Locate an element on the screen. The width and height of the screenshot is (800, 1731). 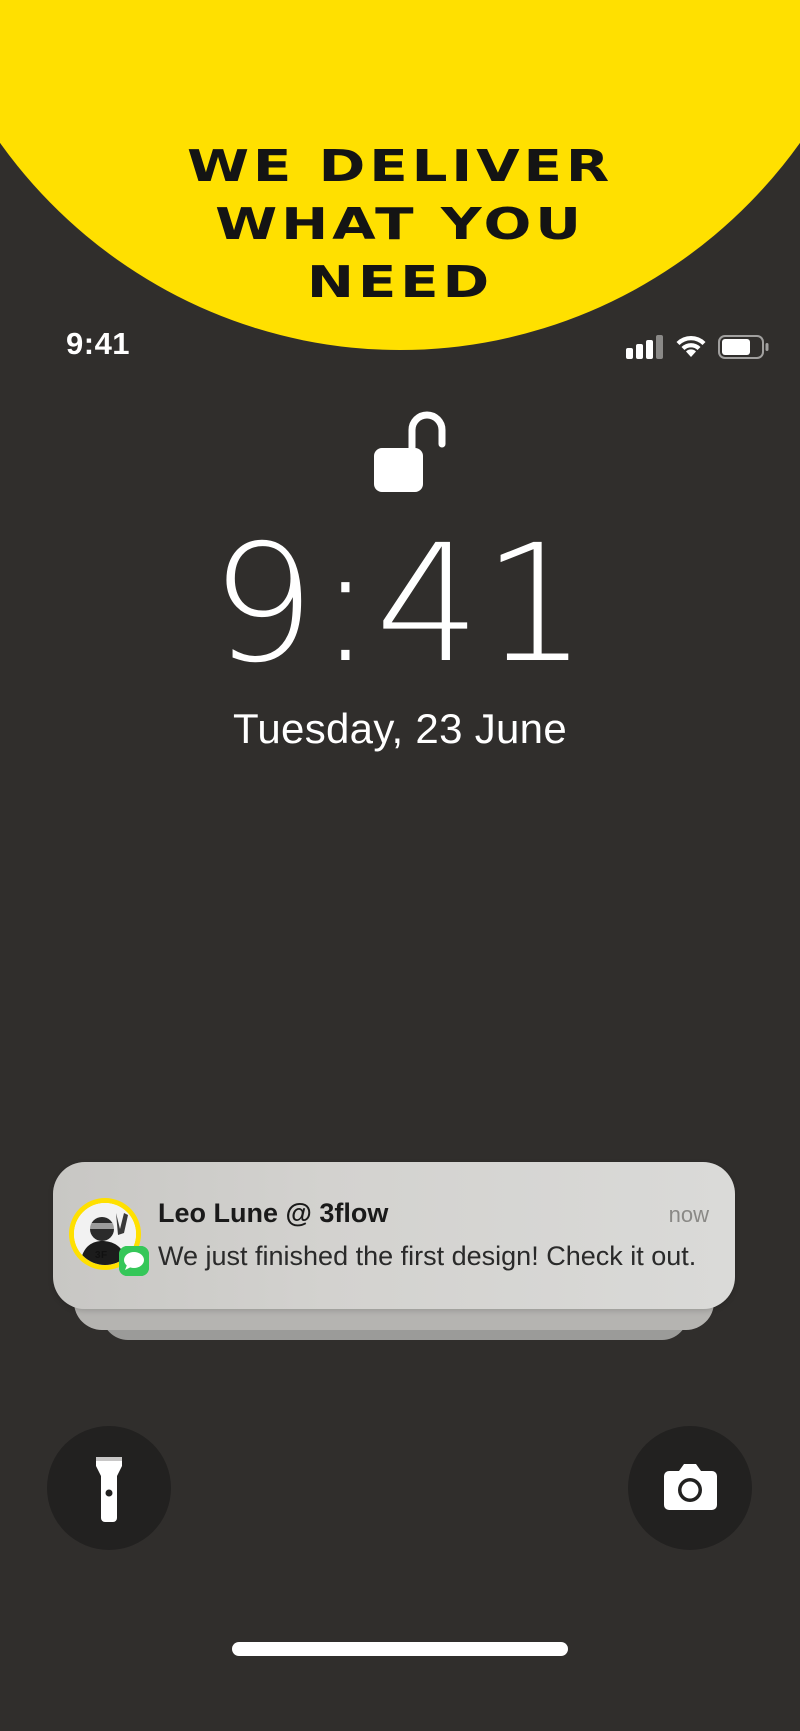
messages-icon is located at coordinates (134, 1261).